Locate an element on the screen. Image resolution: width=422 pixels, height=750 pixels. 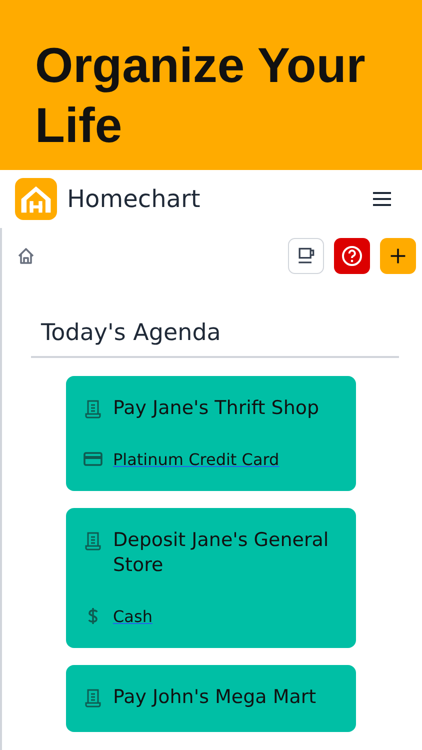
home-icon is located at coordinates (26, 256).